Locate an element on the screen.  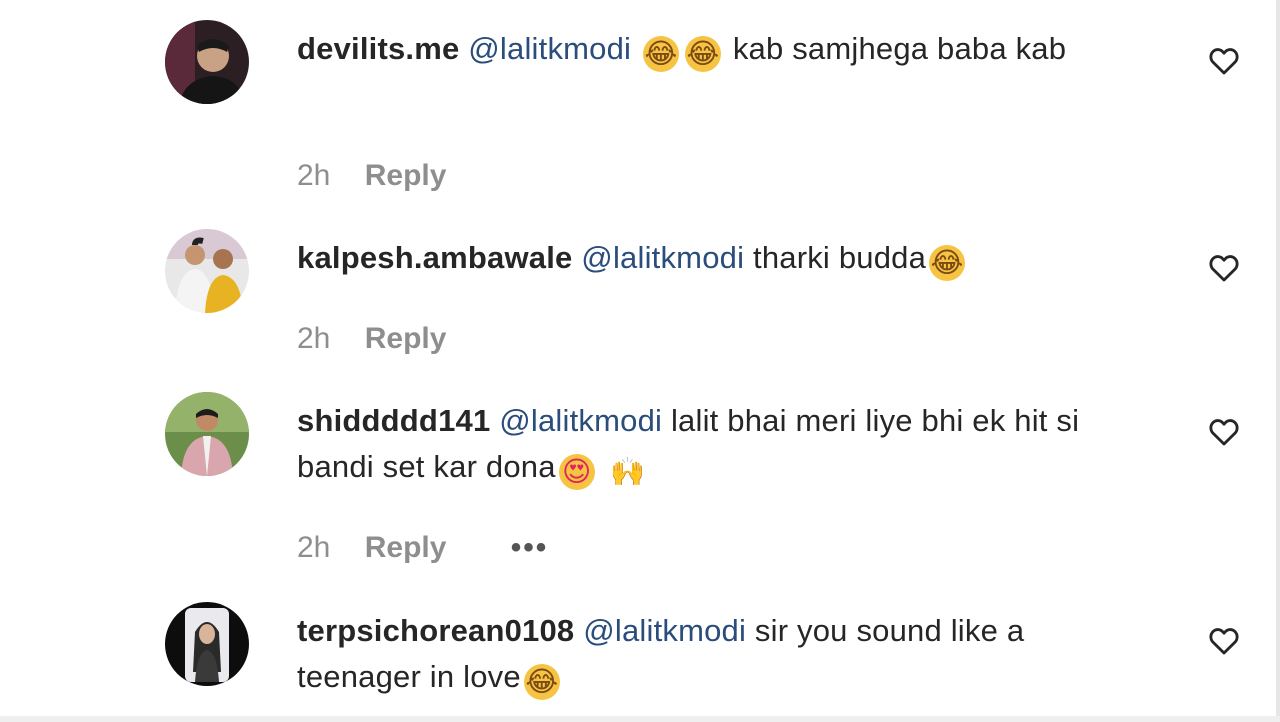
comment-username: terpsichorean0108 is located at coordinates (435, 630).